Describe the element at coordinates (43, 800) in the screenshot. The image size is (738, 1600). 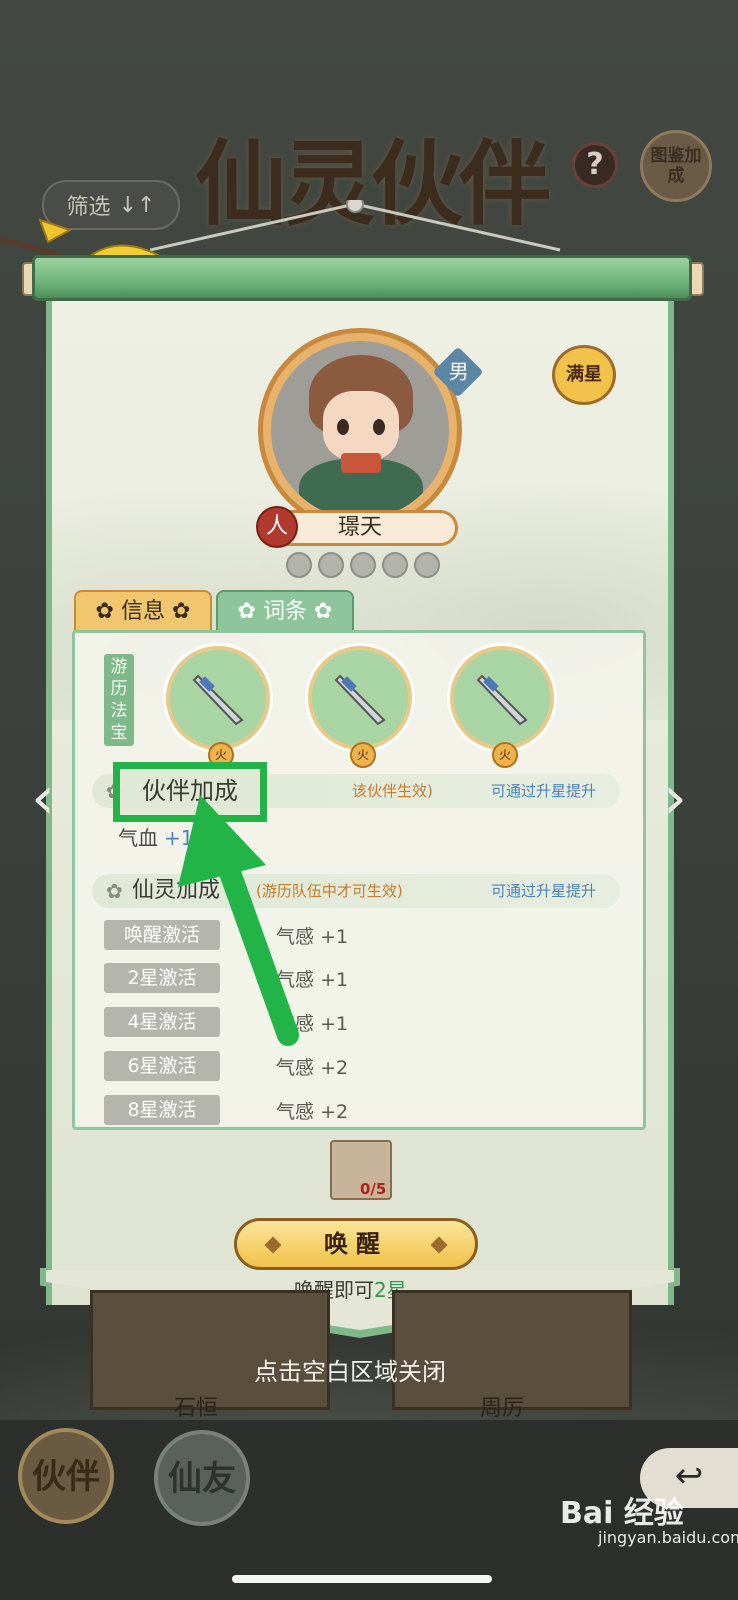
I see `prev-partner-arrow-icon: ‹` at that location.